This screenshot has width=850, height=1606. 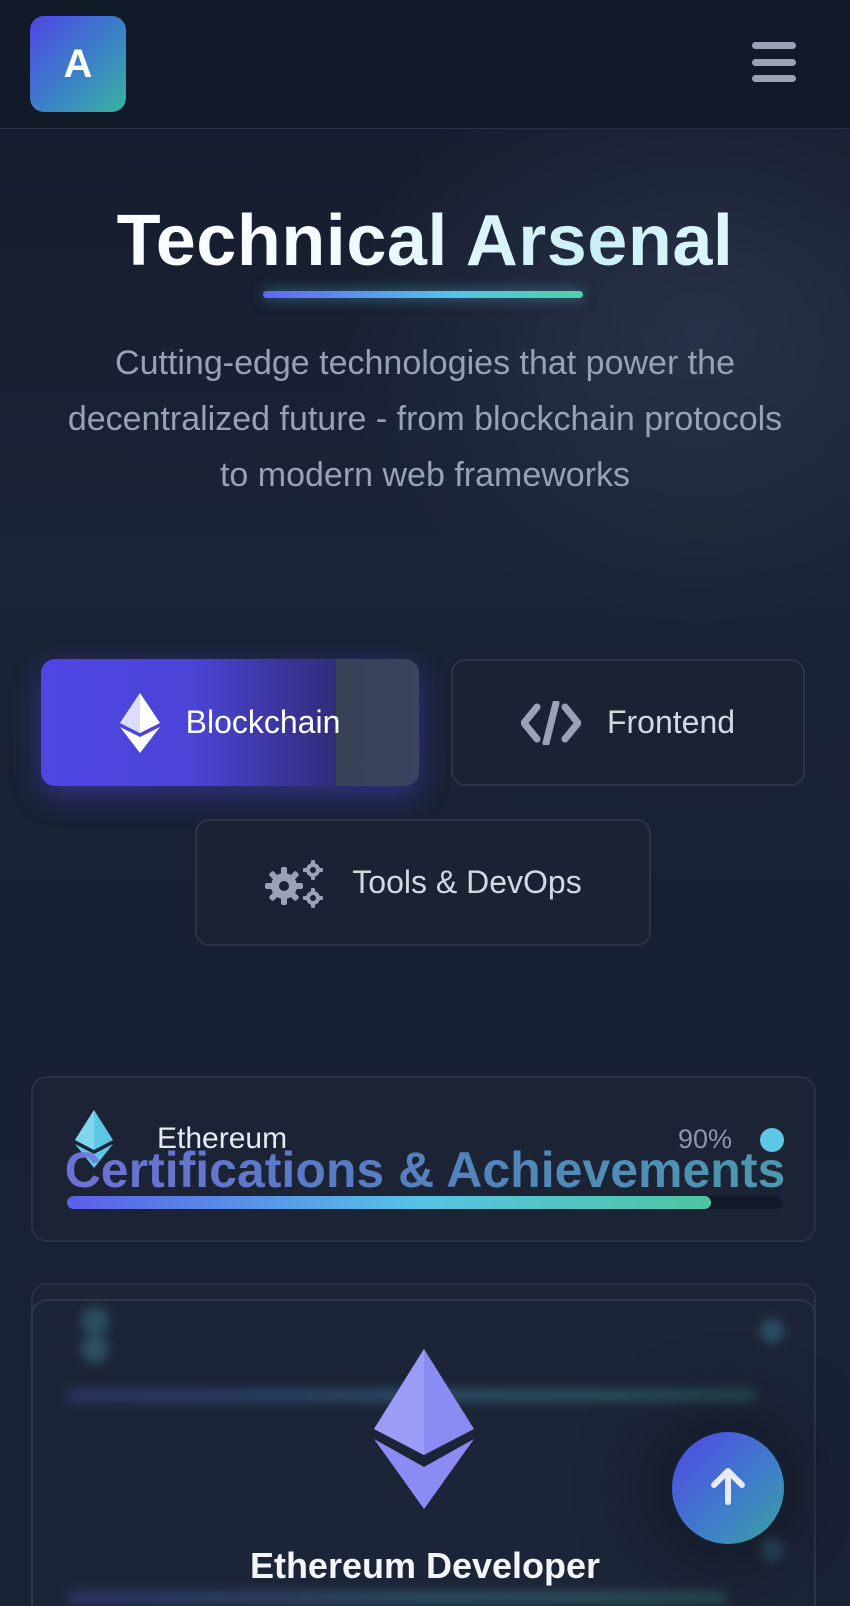 What do you see at coordinates (425, 64) in the screenshot?
I see `top-header: A` at bounding box center [425, 64].